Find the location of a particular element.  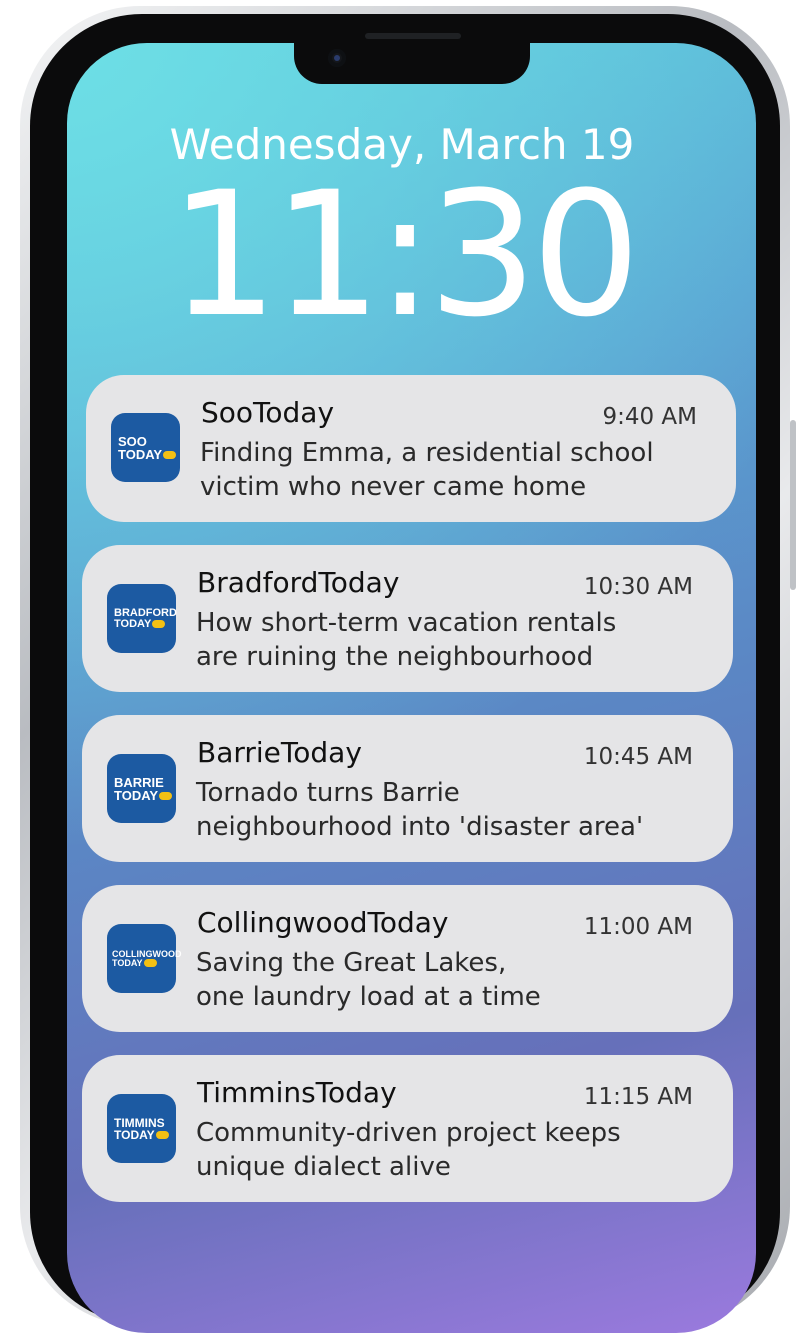

barrietoday-app-icon: BARRIE TODAY is located at coordinates (141, 788).